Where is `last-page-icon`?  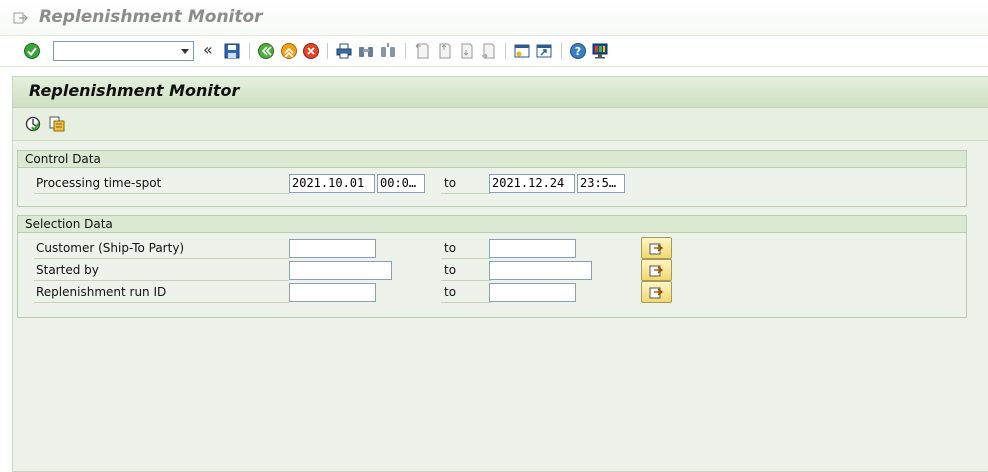 last-page-icon is located at coordinates (488, 51).